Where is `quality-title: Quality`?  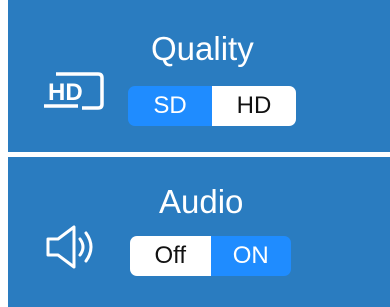 quality-title: Quality is located at coordinates (202, 48).